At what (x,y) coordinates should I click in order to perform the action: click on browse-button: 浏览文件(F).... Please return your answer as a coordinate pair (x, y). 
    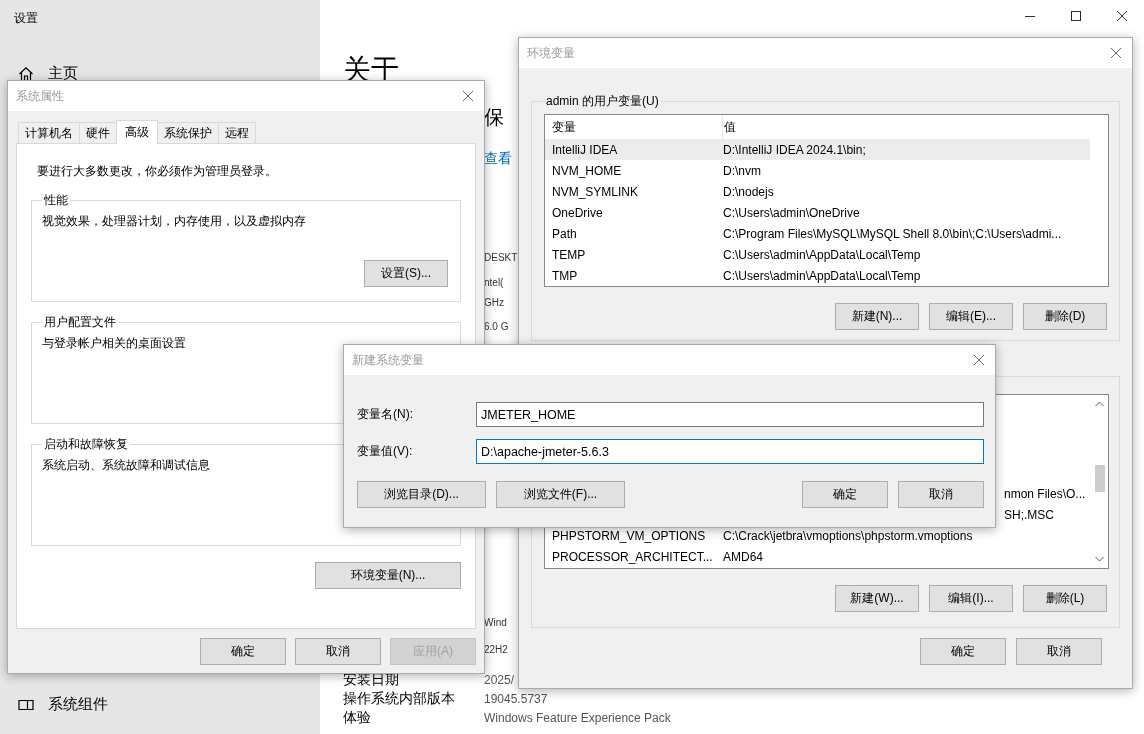
    Looking at the image, I should click on (560, 494).